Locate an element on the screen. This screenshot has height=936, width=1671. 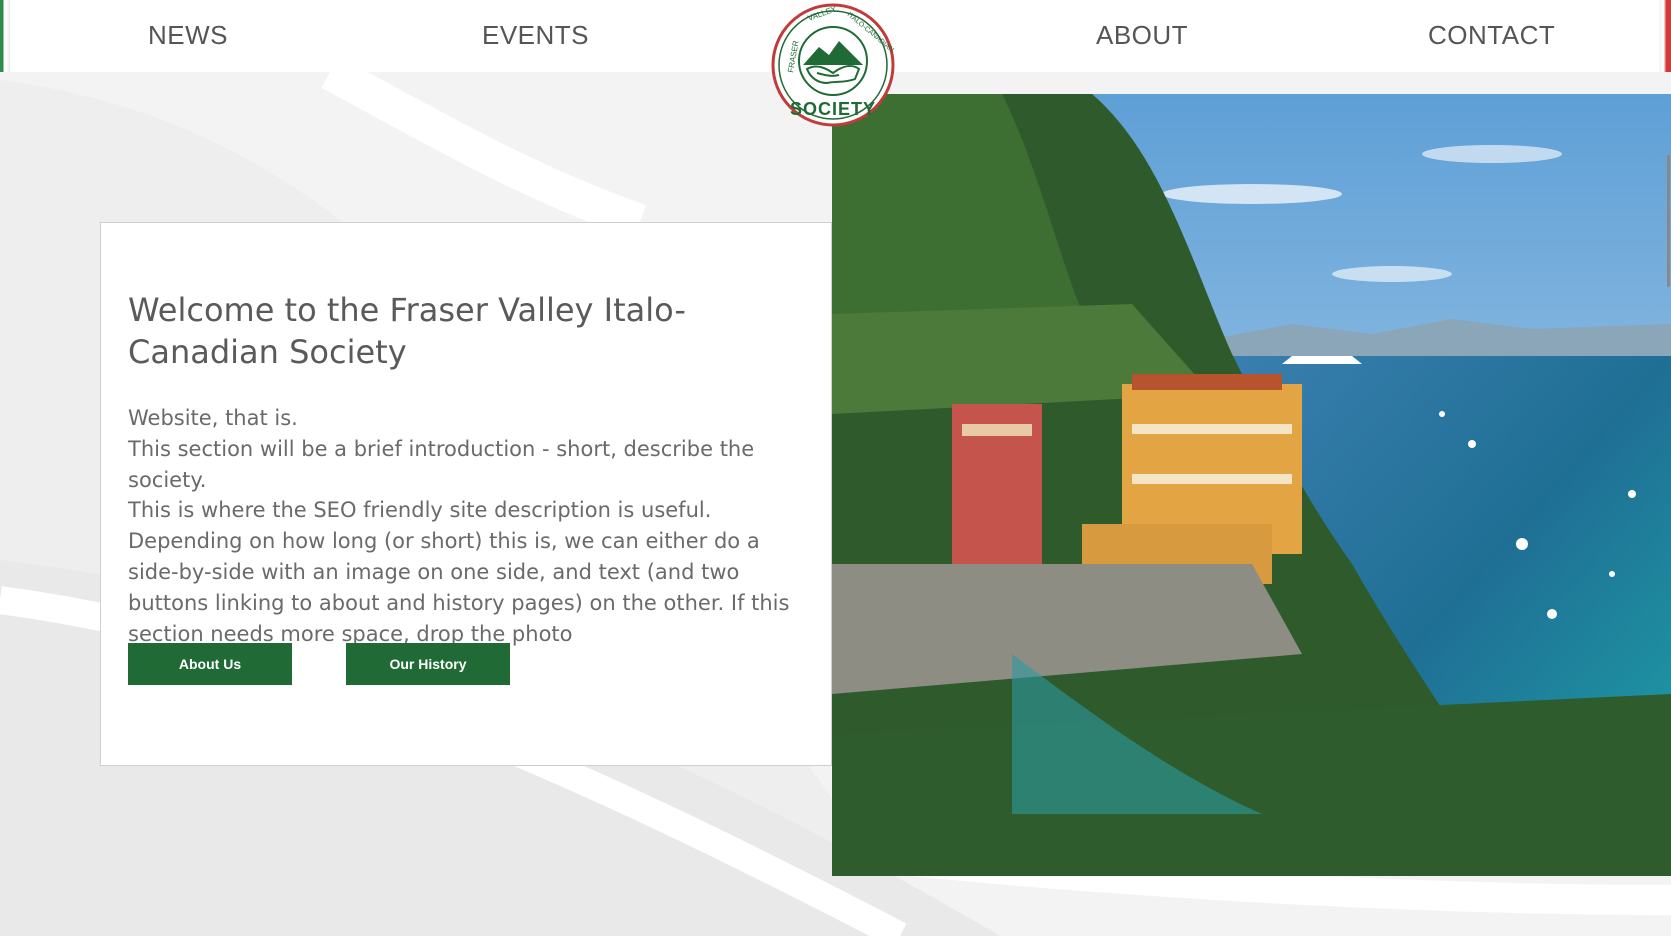
flag-stripe-right is located at coordinates (1665, 36).